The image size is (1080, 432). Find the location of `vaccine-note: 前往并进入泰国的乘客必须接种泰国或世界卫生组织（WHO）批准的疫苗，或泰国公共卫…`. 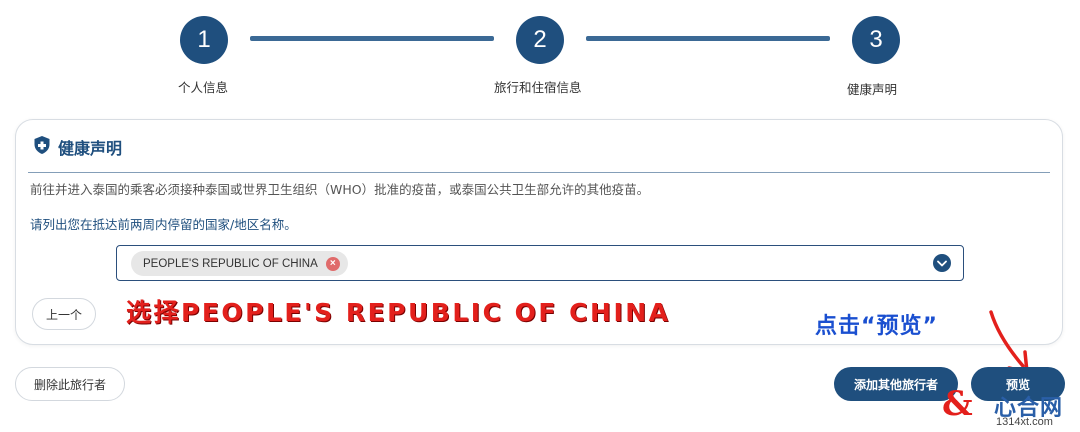

vaccine-note: 前往并进入泰国的乘客必须接种泰国或世界卫生组织（WHO）批准的疫苗，或泰国公共卫… is located at coordinates (340, 189).